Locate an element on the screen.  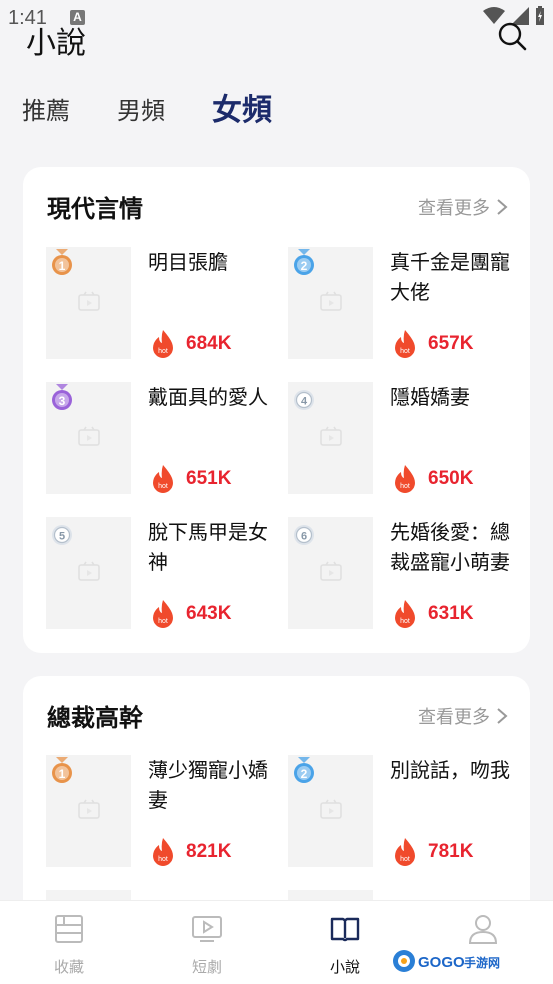
heat-value: 650K is located at coordinates (451, 478).